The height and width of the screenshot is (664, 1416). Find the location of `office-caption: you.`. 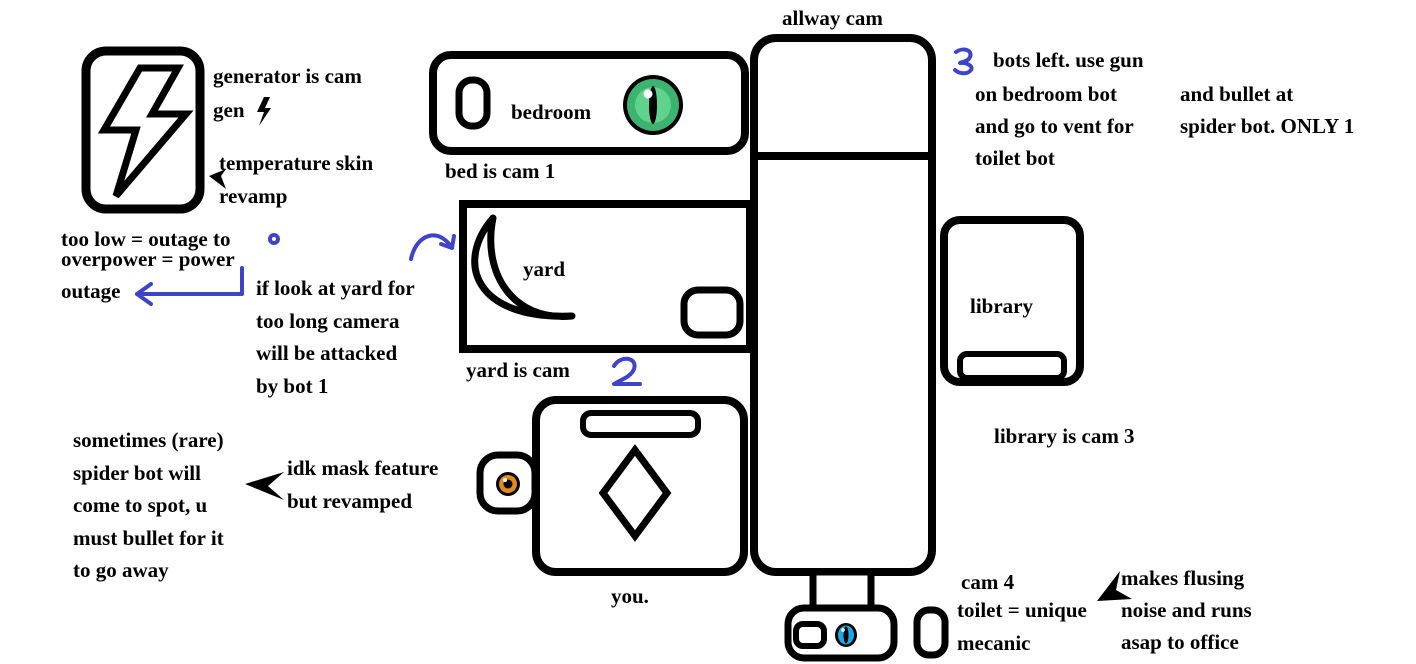

office-caption: you. is located at coordinates (630, 596).